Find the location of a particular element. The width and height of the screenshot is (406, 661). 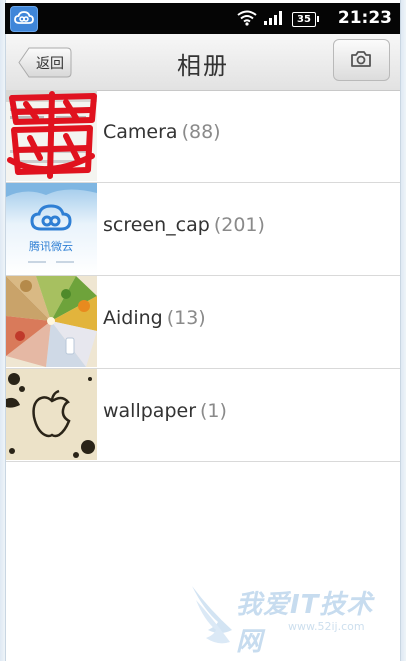

camera-button is located at coordinates (361, 60).